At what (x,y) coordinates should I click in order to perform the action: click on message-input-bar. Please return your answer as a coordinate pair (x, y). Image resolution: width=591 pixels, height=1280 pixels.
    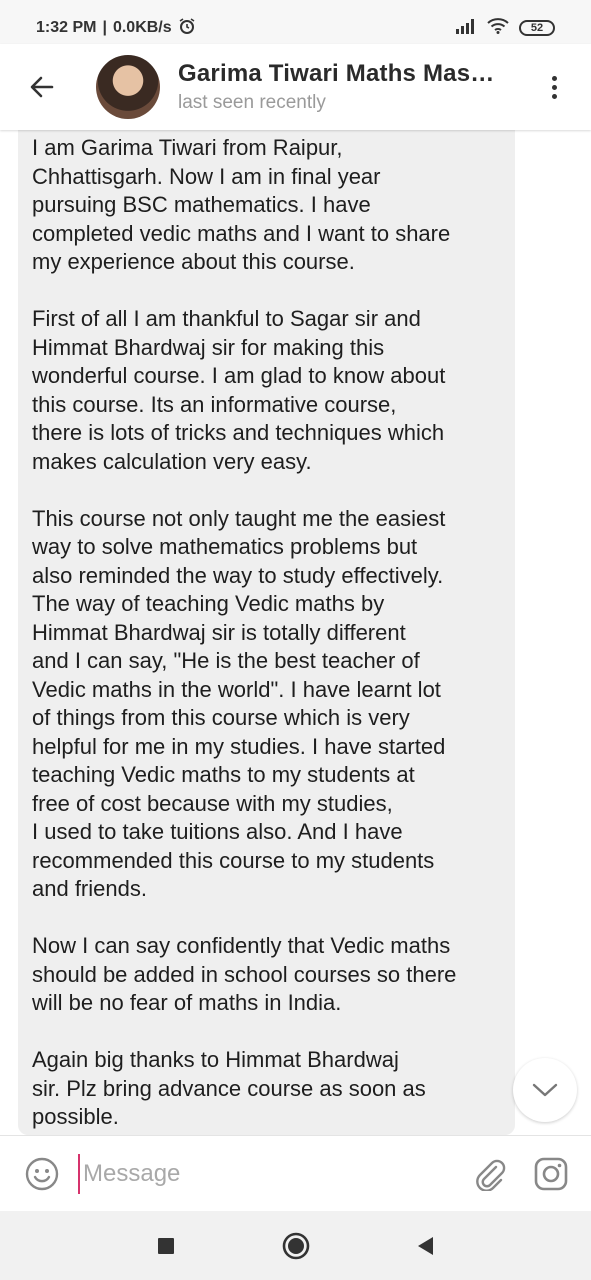
    Looking at the image, I should click on (295, 1173).